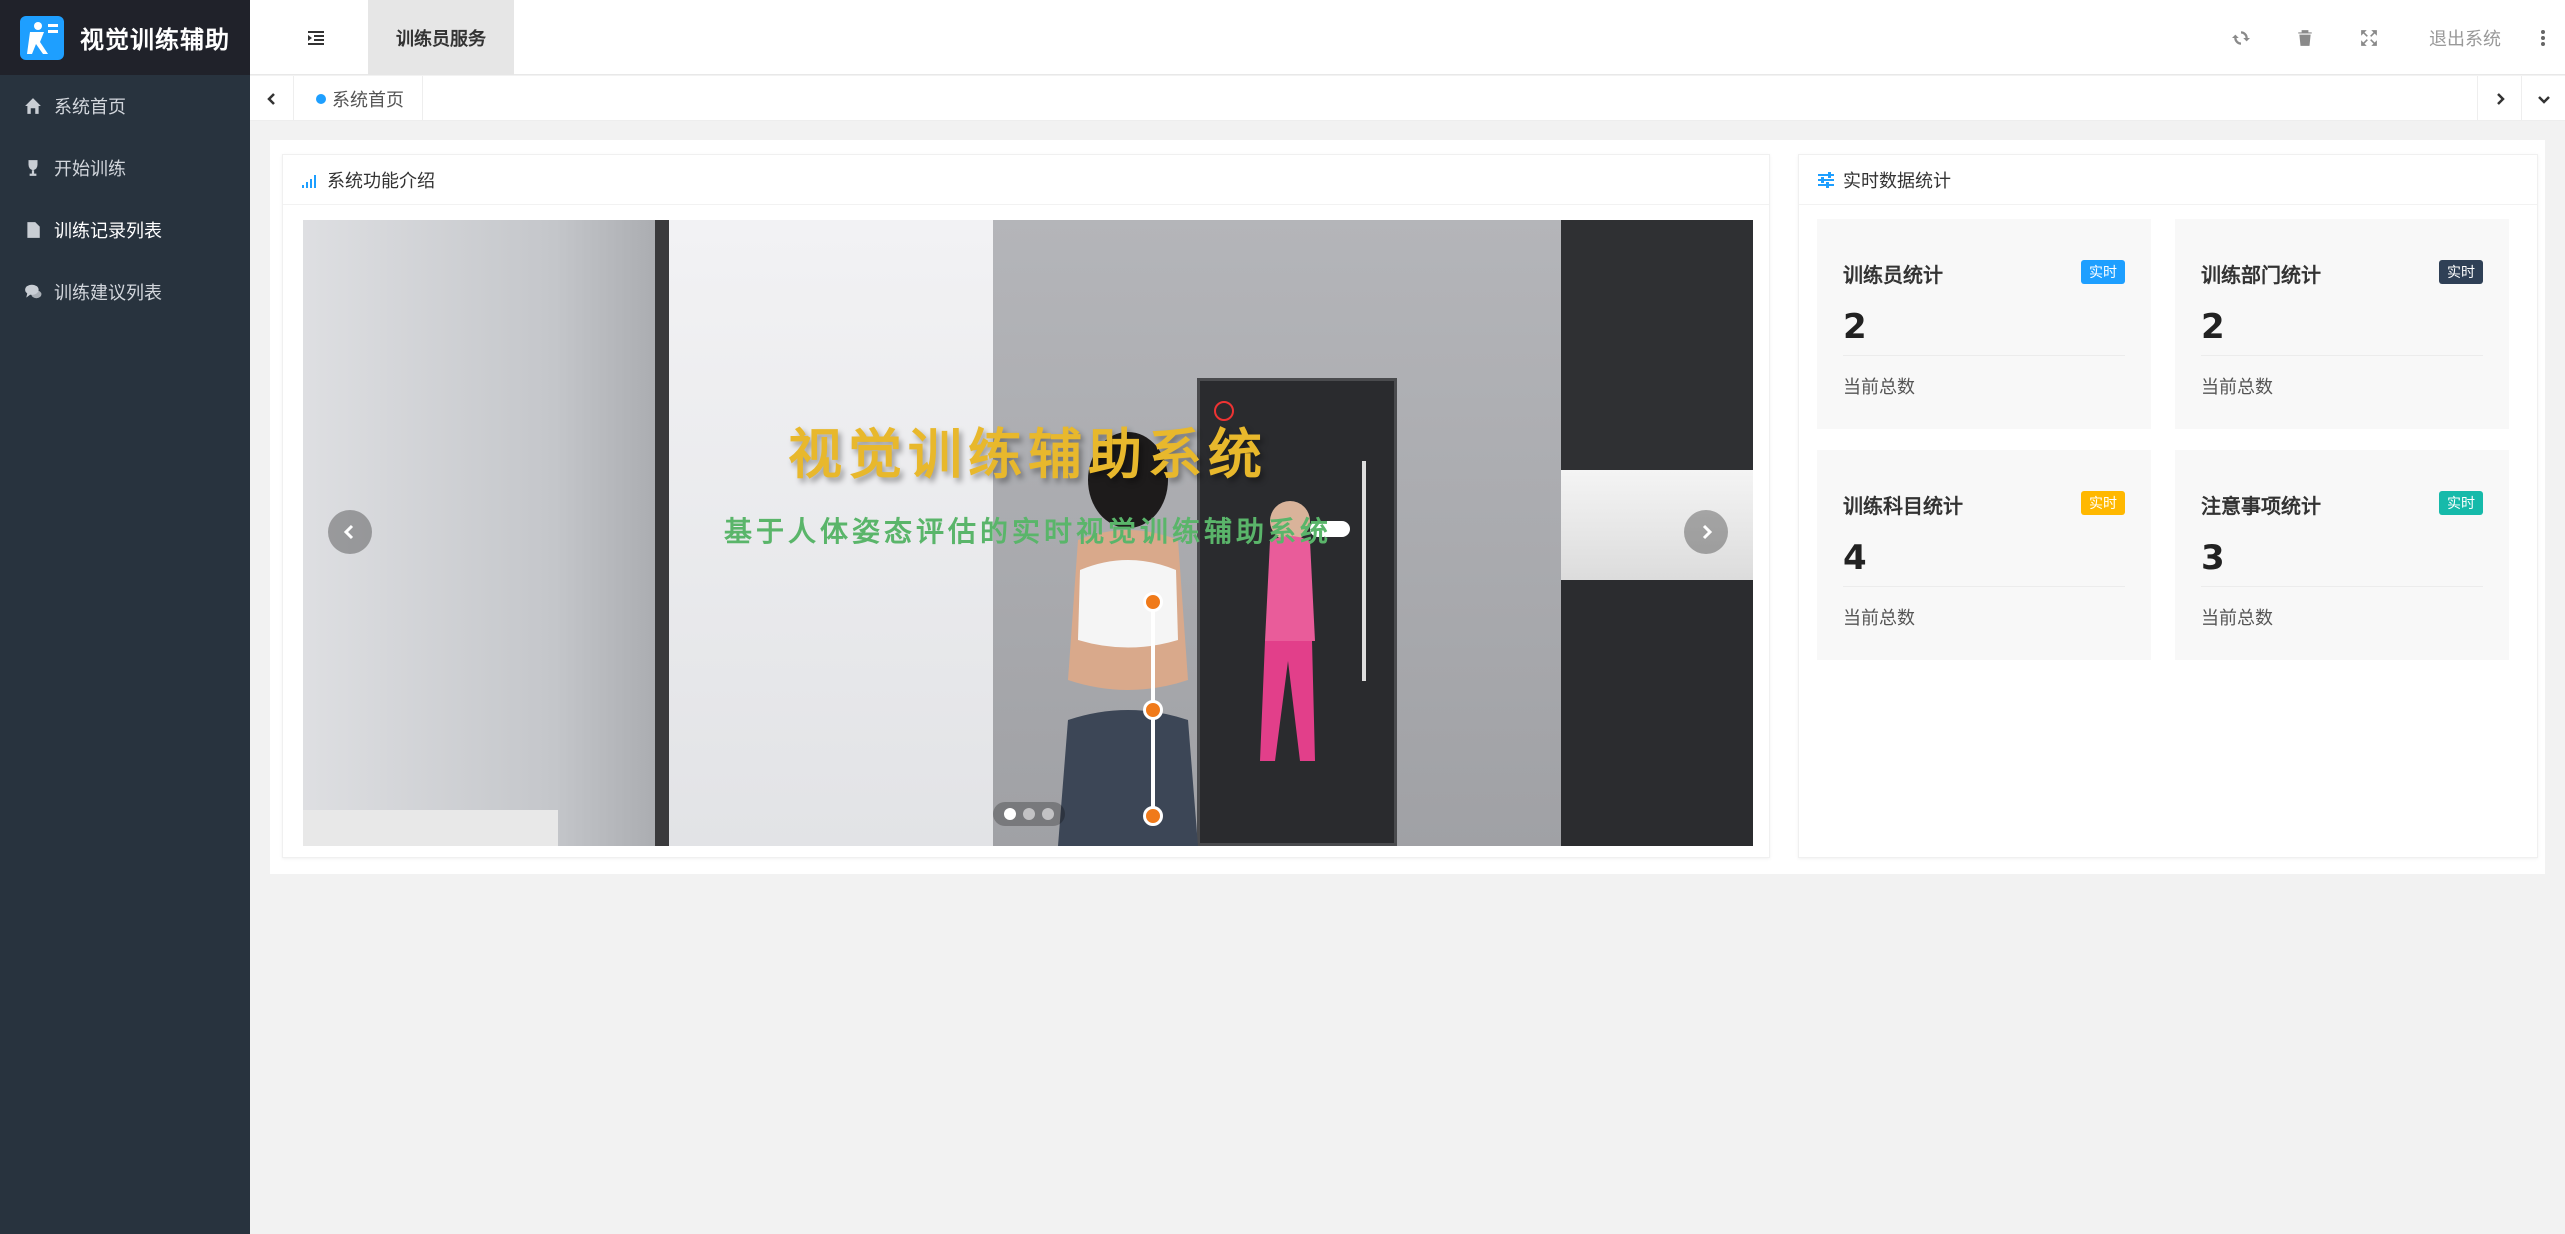 The image size is (2565, 1234). I want to click on sliders-icon, so click(1826, 180).